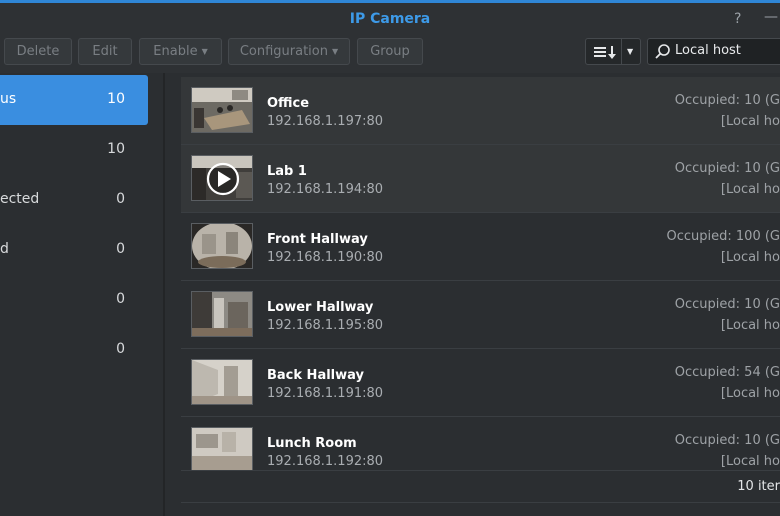 This screenshot has height=516, width=780. Describe the element at coordinates (758, 486) in the screenshot. I see `item-count: 10 iter` at that location.